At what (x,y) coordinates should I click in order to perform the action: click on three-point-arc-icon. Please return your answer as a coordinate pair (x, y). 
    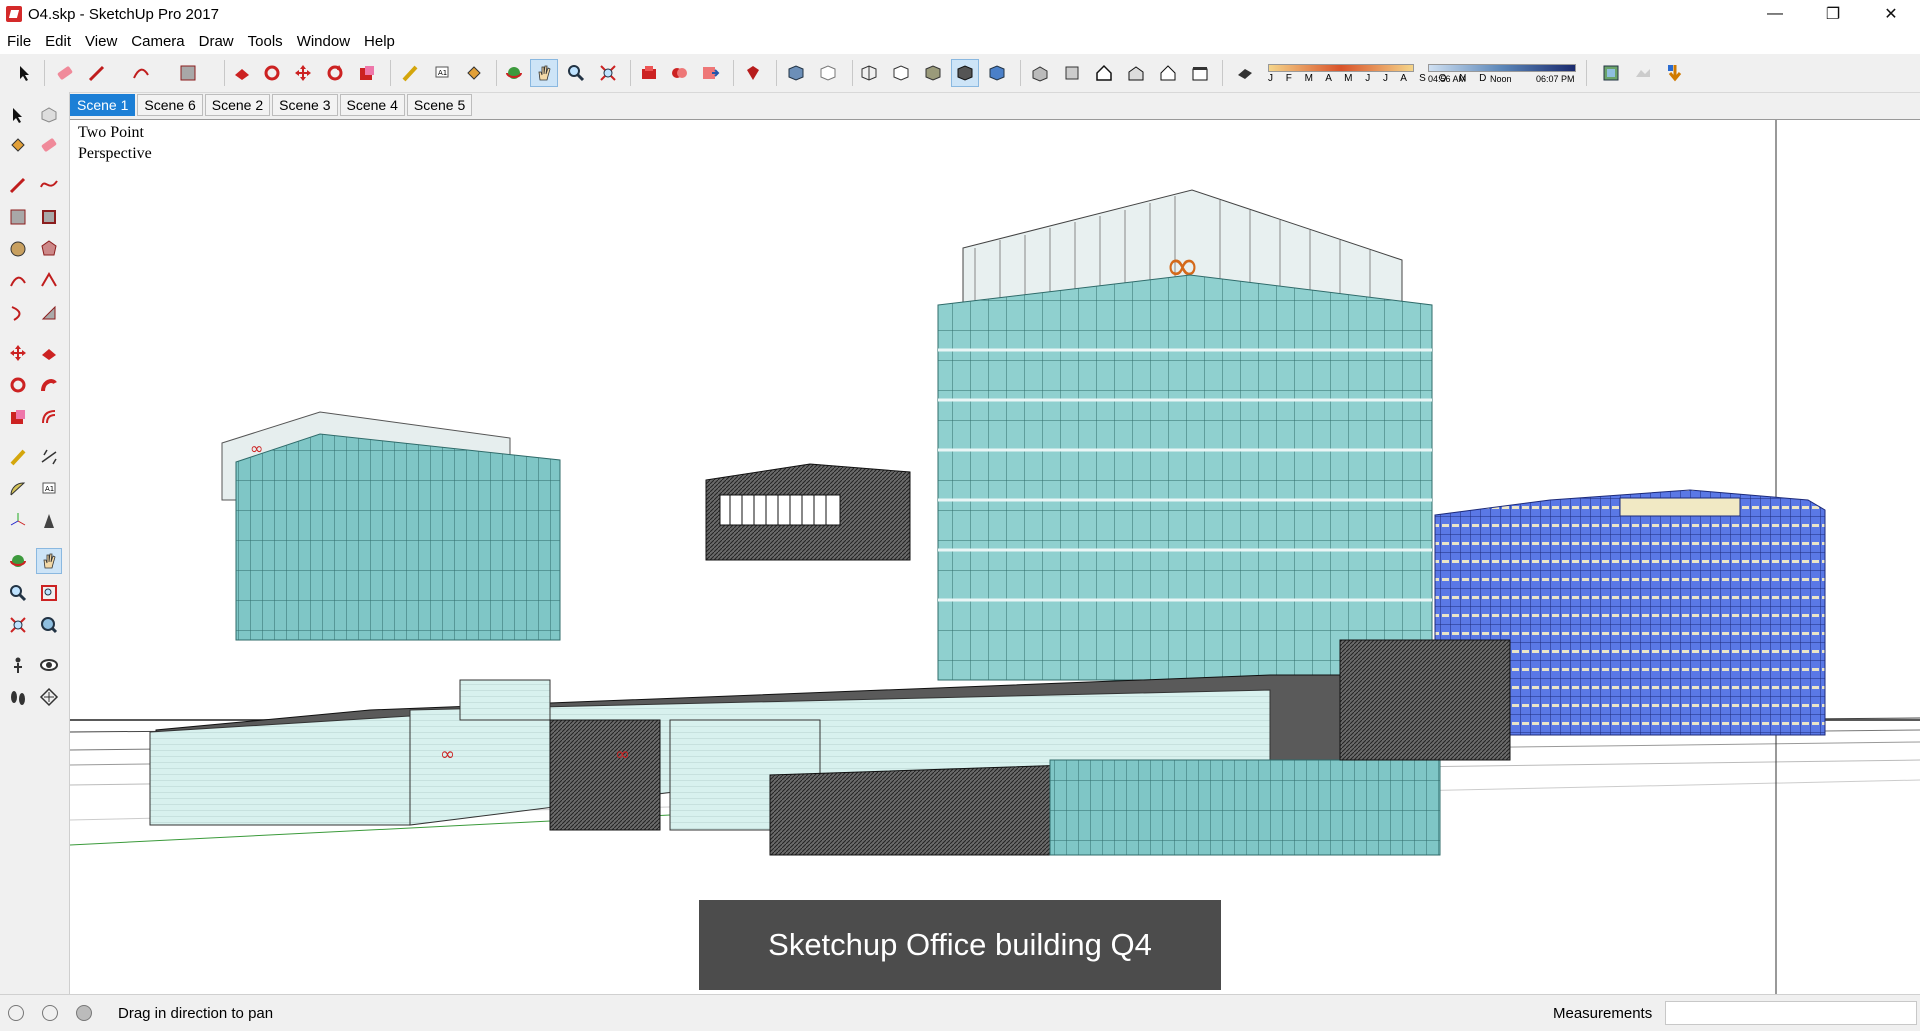
    Looking at the image, I should click on (18, 313).